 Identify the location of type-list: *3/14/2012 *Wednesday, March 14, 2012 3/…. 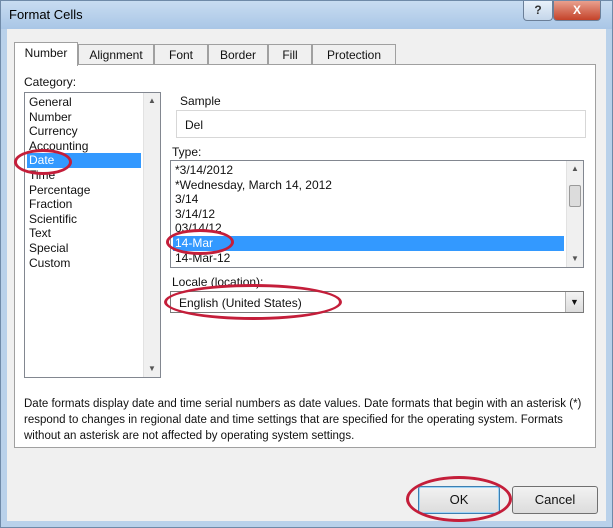
(377, 214).